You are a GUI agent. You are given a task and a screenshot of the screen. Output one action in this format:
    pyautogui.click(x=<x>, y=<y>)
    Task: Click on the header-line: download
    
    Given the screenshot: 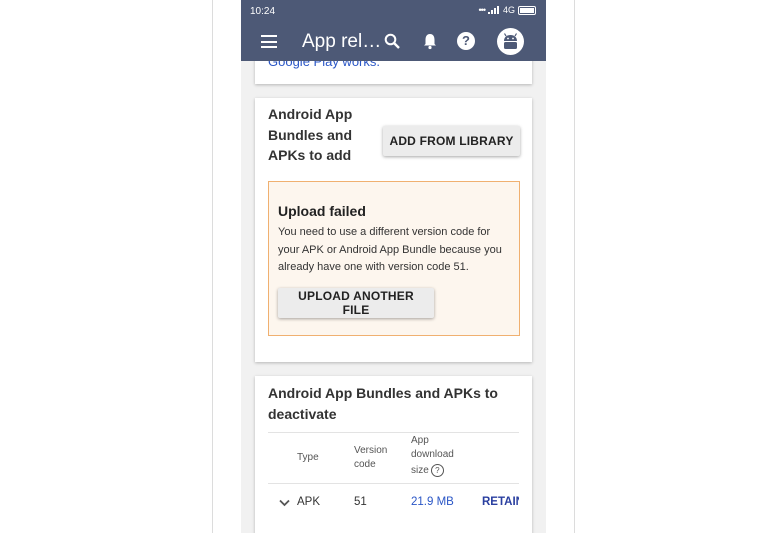 What is the action you would take?
    pyautogui.click(x=432, y=454)
    